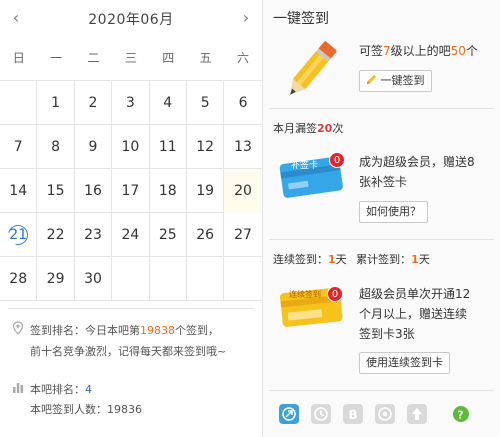 This screenshot has width=500, height=437. I want to click on panel-title: 一键签到, so click(301, 19).